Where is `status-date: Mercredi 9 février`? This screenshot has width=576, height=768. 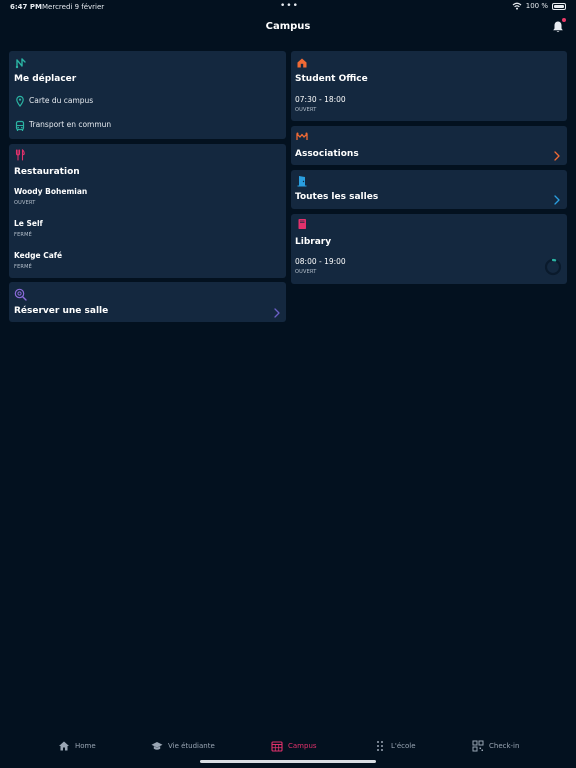 status-date: Mercredi 9 février is located at coordinates (73, 7).